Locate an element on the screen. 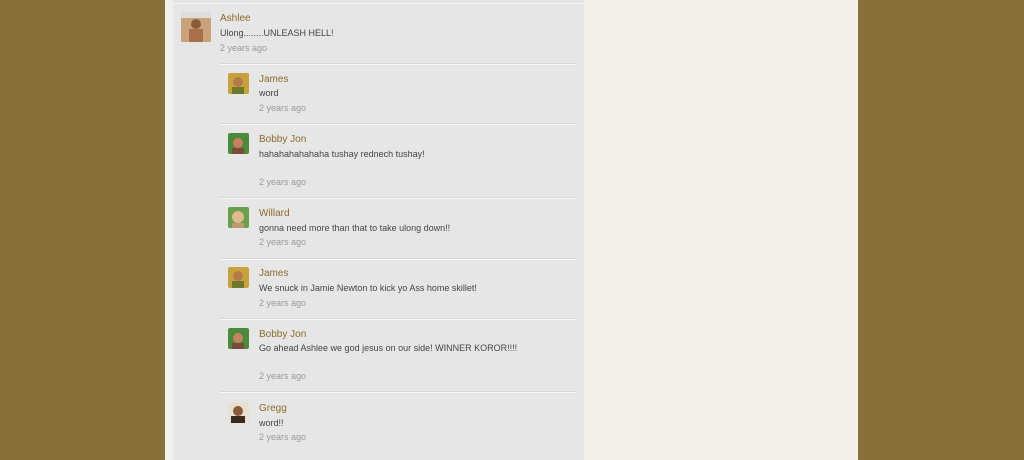  comment-author: Ashlee is located at coordinates (235, 18).